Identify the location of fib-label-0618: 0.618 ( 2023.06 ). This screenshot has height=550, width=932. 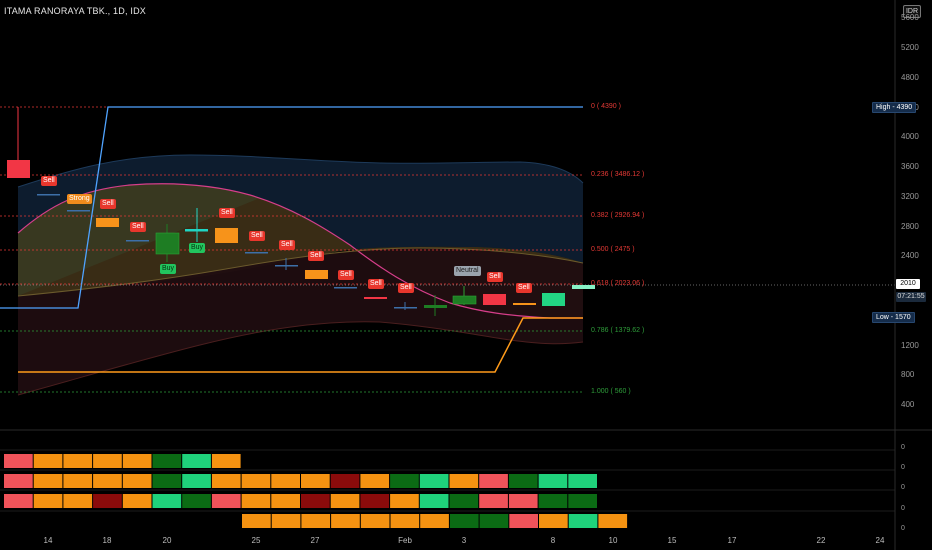
(618, 283).